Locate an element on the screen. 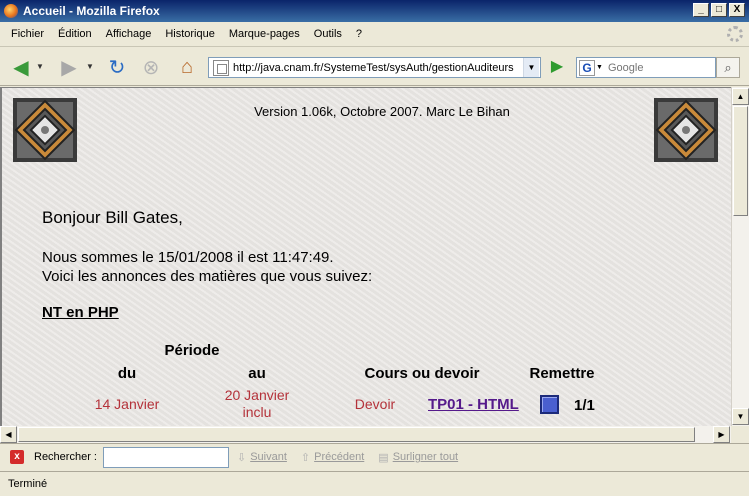  forward-history-dropdown: ▼ is located at coordinates (90, 66).